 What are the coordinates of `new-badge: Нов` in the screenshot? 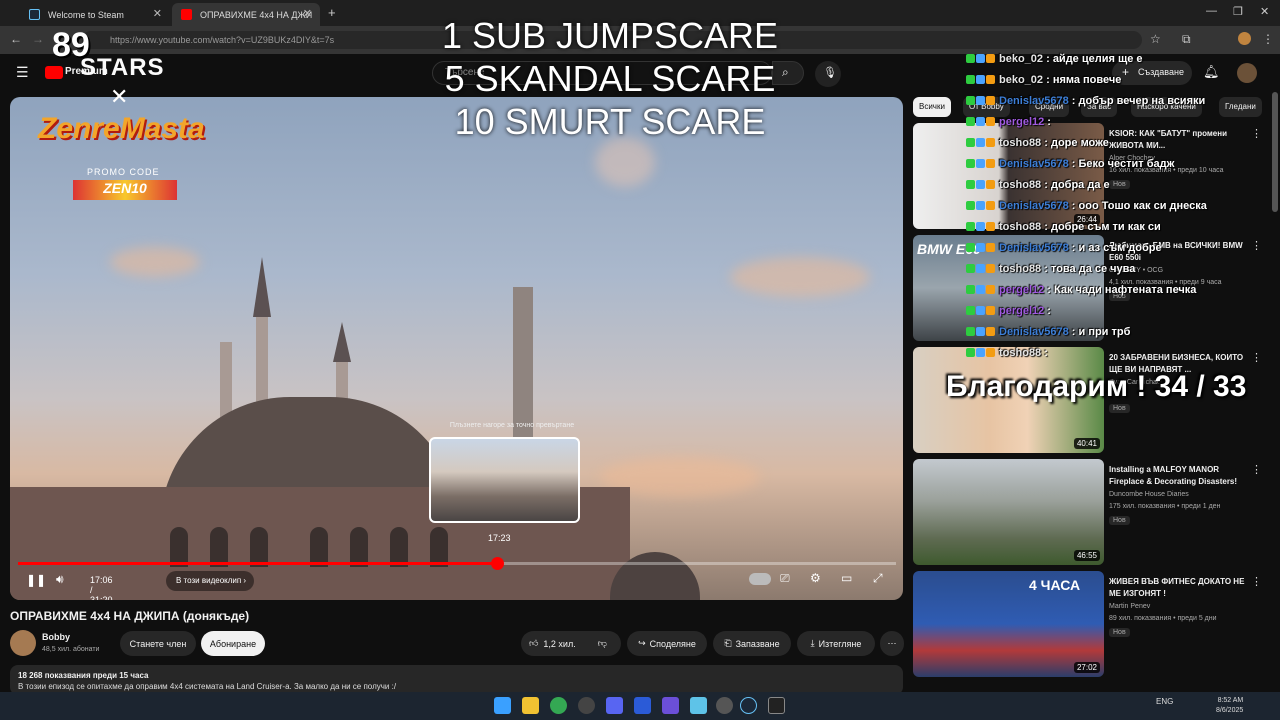 It's located at (1119, 408).